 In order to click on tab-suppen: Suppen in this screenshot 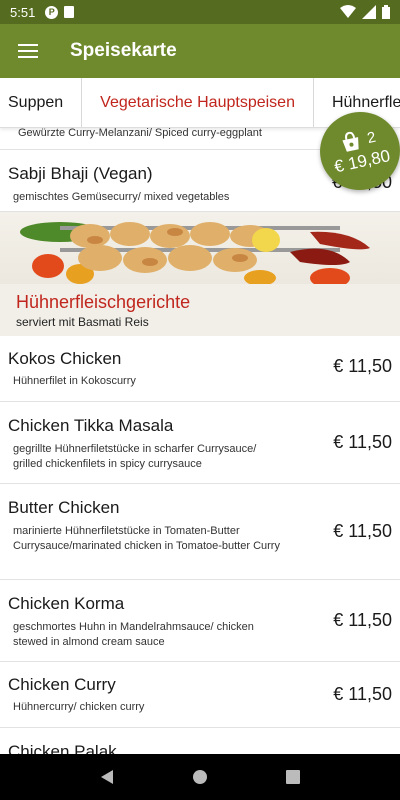, I will do `click(41, 102)`.